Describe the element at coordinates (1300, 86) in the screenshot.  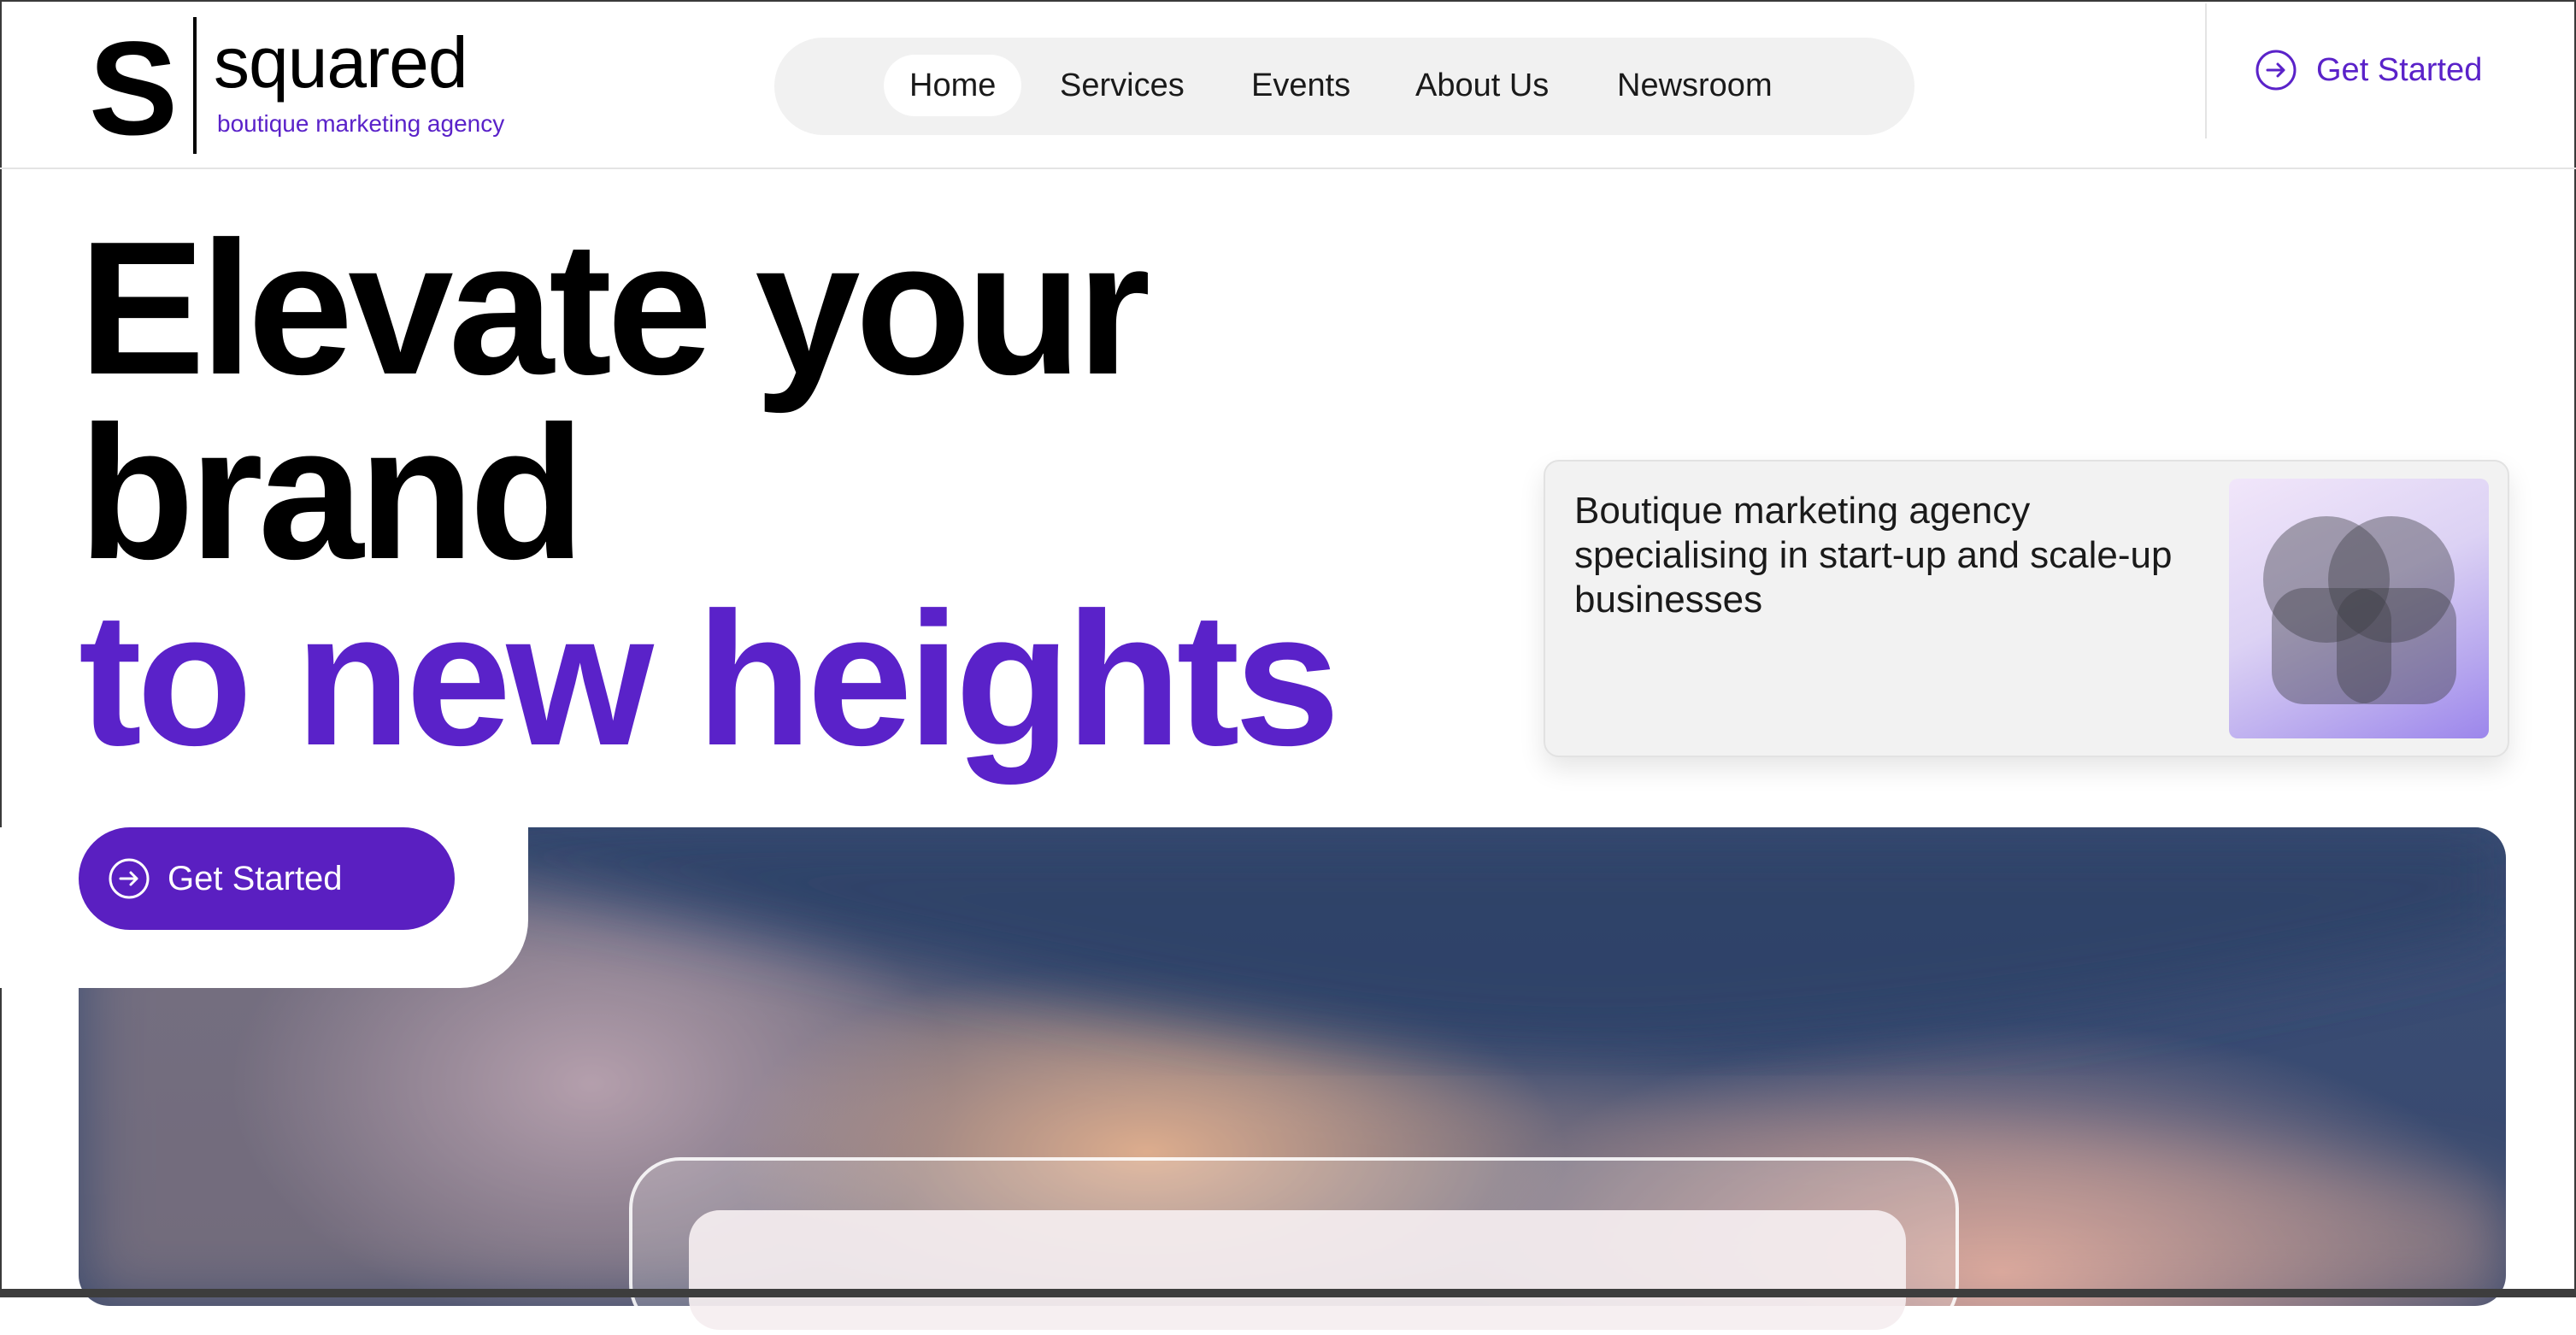
I see `nav-item-events: Events` at that location.